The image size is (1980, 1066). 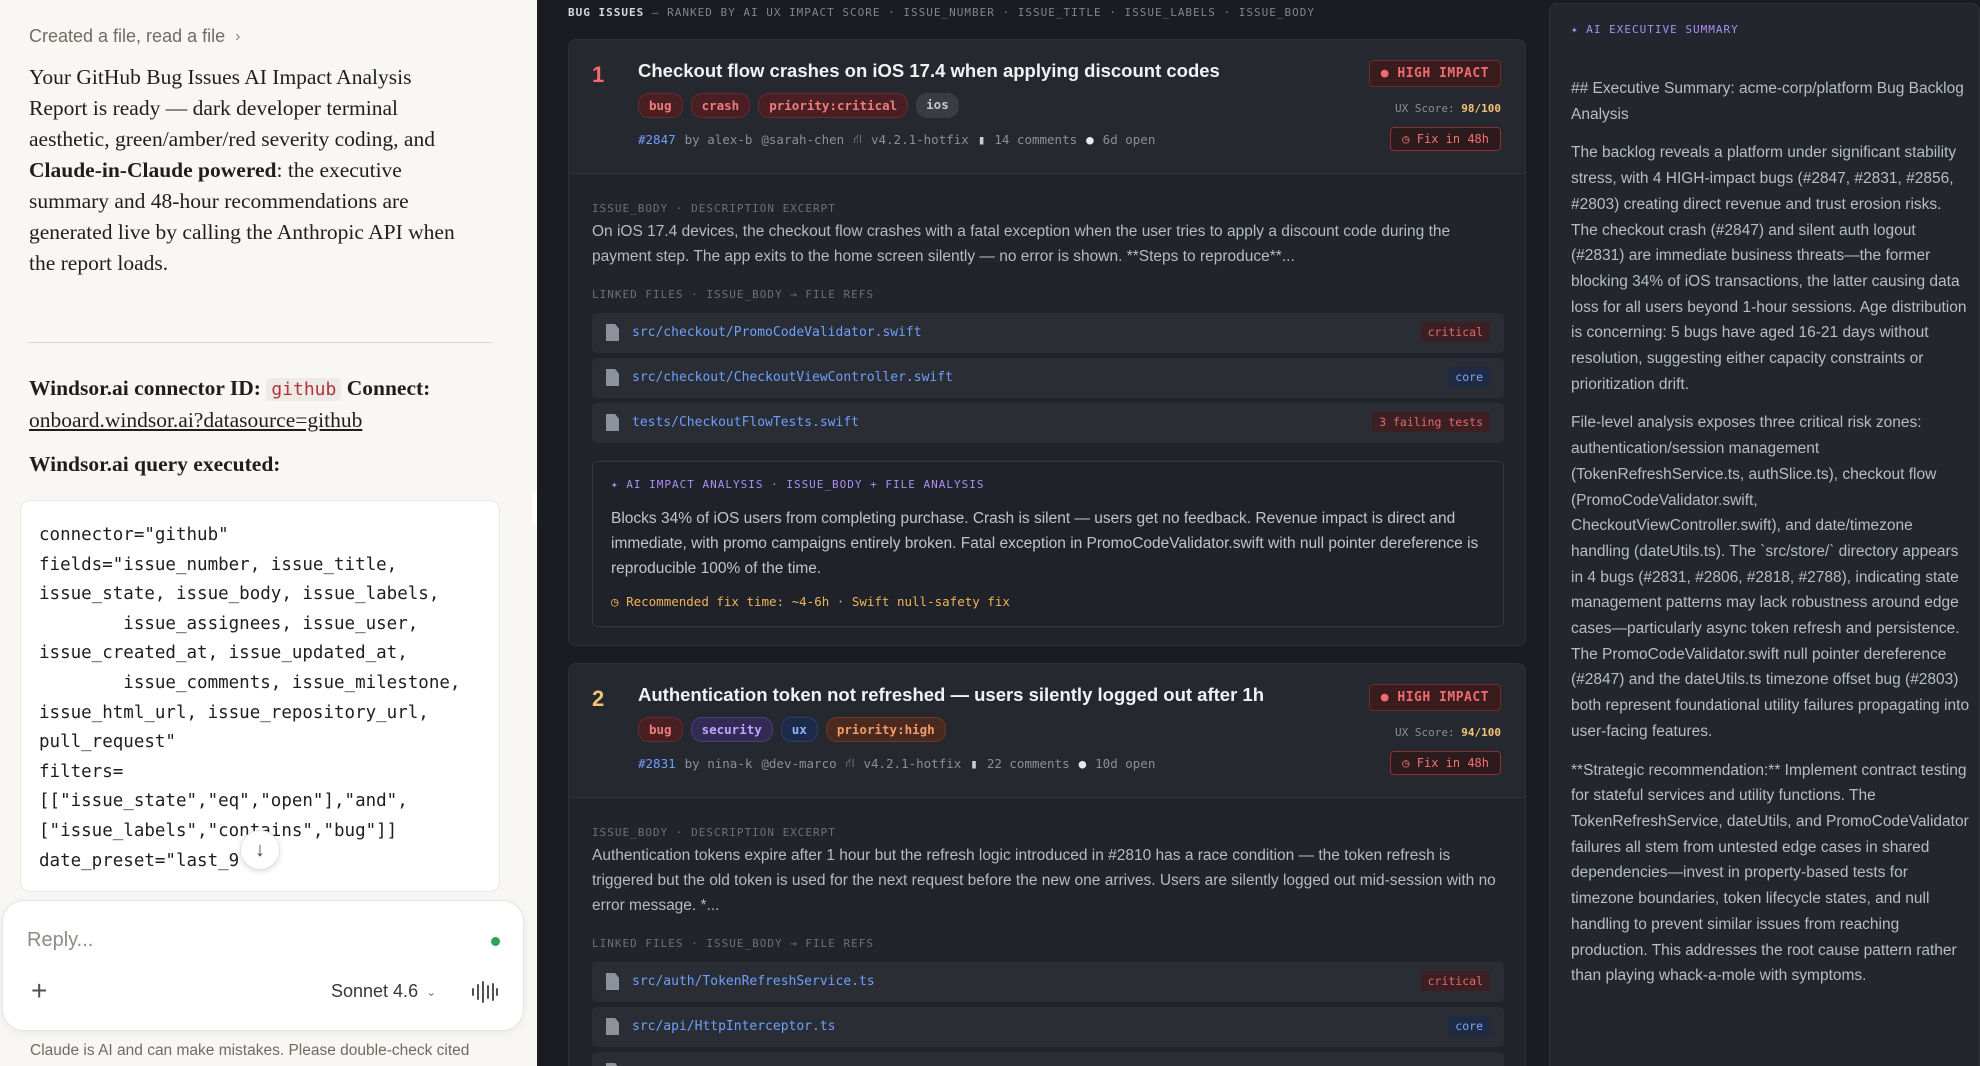 What do you see at coordinates (885, 729) in the screenshot?
I see `label-tag: priority:high` at bounding box center [885, 729].